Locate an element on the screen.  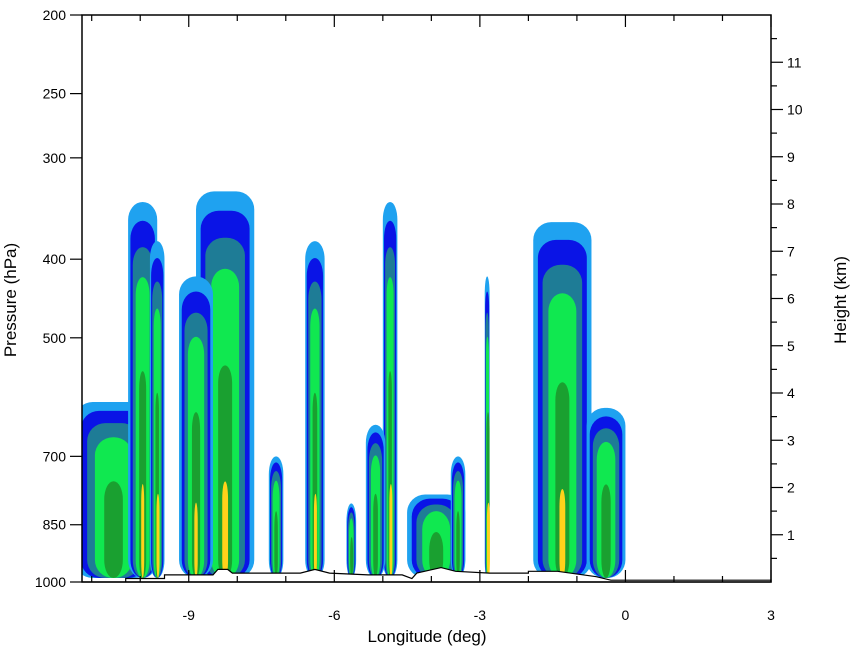
y2-tick-label: 1 is located at coordinates (791, 535).